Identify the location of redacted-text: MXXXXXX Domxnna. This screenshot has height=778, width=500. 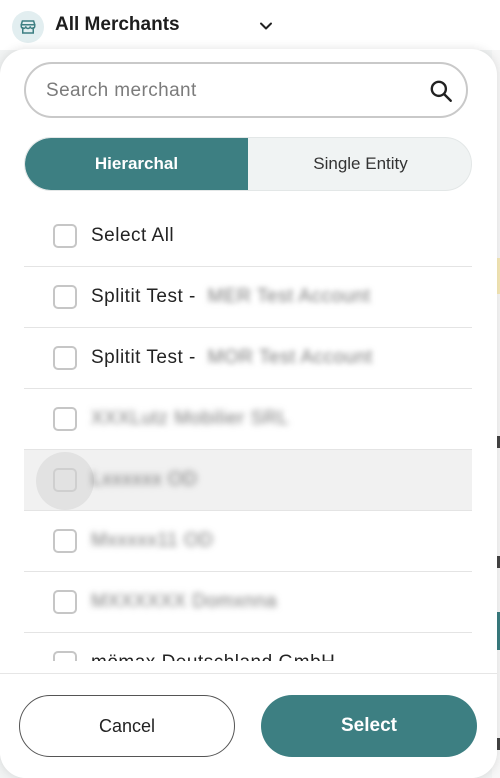
(184, 601).